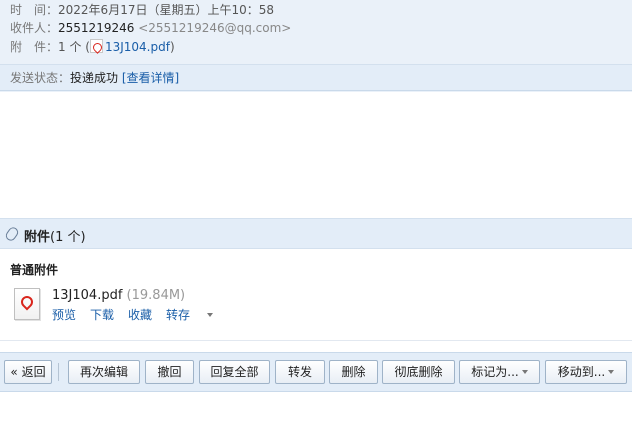 This screenshot has width=632, height=423. Describe the element at coordinates (34, 28) in the screenshot. I see `recipient-label: 收件人：` at that location.